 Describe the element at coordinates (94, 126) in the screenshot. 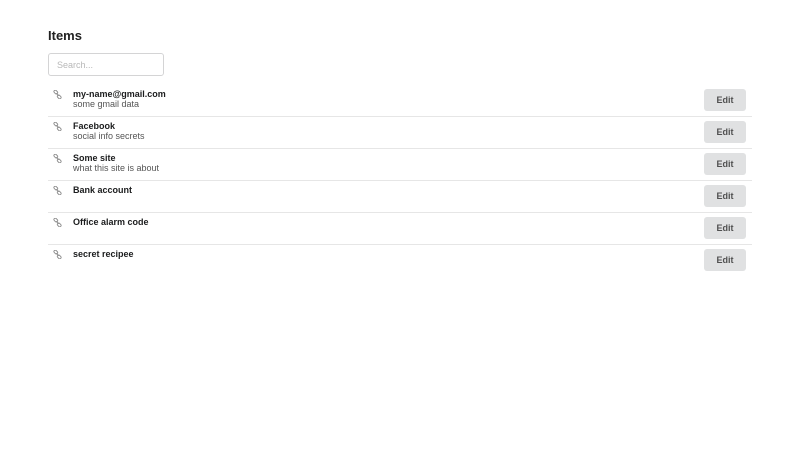

I see `item-name: Facebook` at that location.